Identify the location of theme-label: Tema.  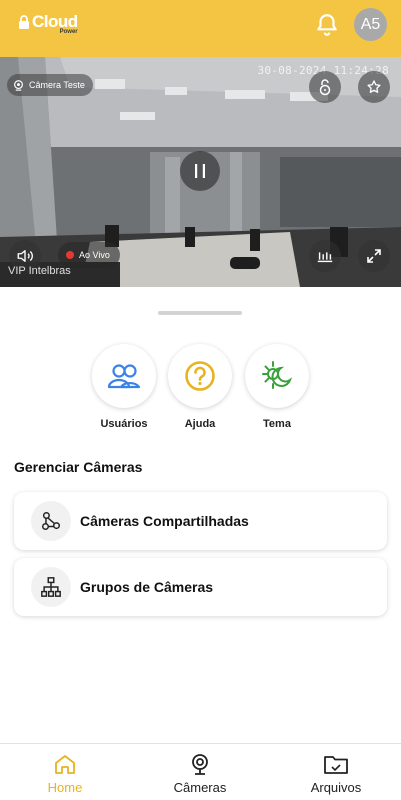
(277, 424).